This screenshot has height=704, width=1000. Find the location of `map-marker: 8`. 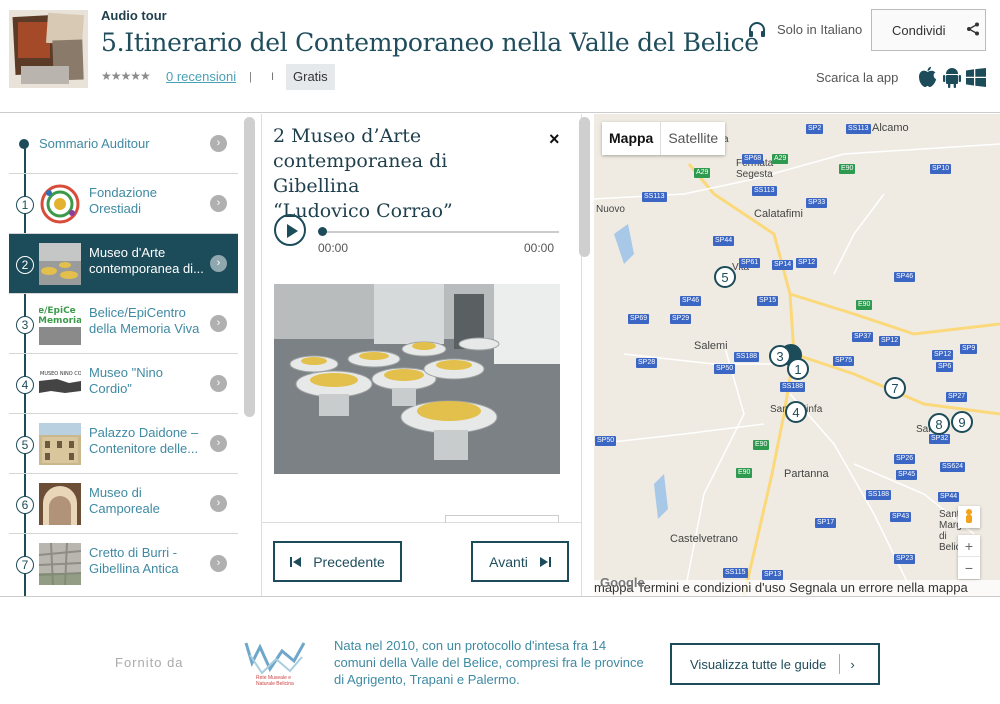

map-marker: 8 is located at coordinates (939, 424).